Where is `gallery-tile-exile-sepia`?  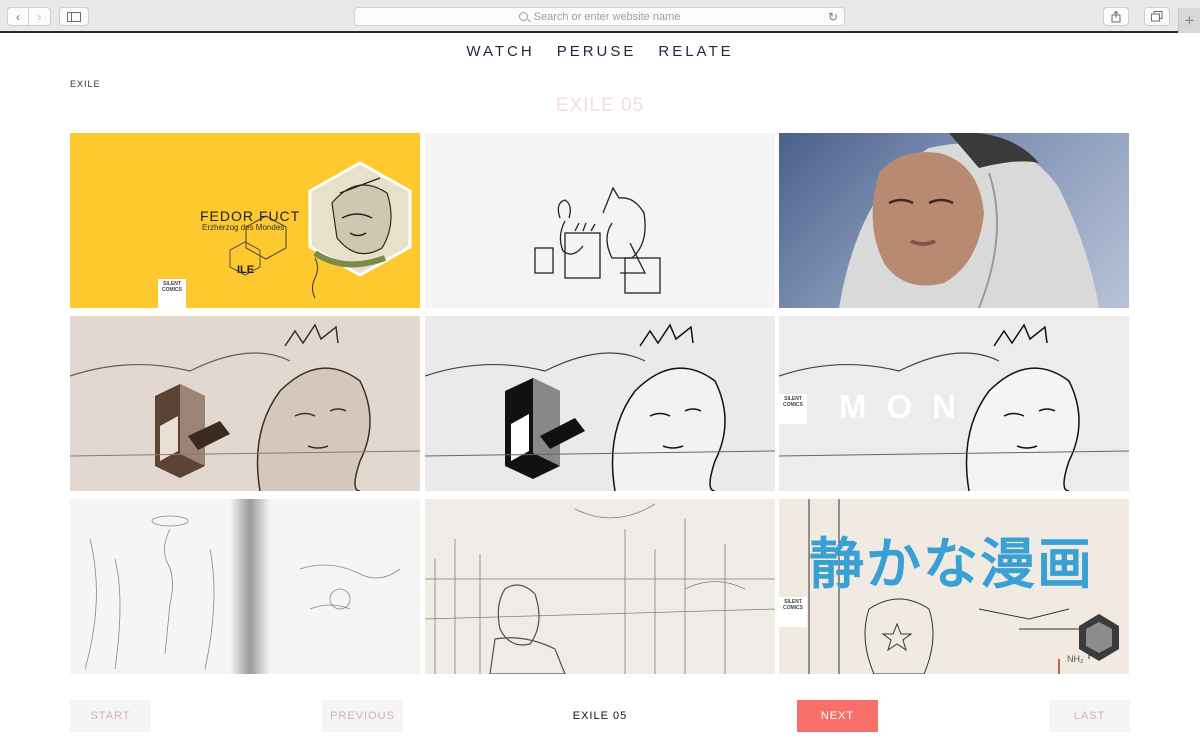
gallery-tile-exile-sepia is located at coordinates (245, 403).